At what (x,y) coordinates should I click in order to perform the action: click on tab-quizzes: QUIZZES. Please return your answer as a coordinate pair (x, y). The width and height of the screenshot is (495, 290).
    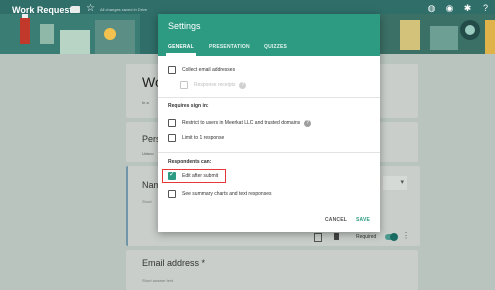
    Looking at the image, I should click on (275, 47).